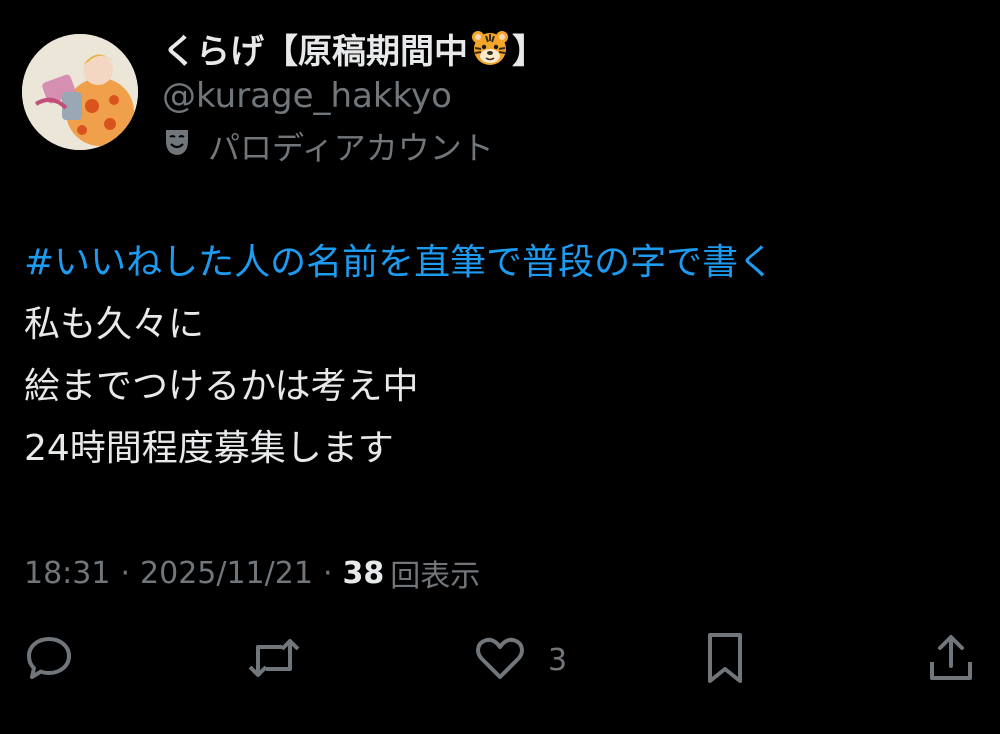  Describe the element at coordinates (399, 262) in the screenshot. I see `hashtag-link: #いいねした人の名前を直筆で普段の字で書く` at that location.